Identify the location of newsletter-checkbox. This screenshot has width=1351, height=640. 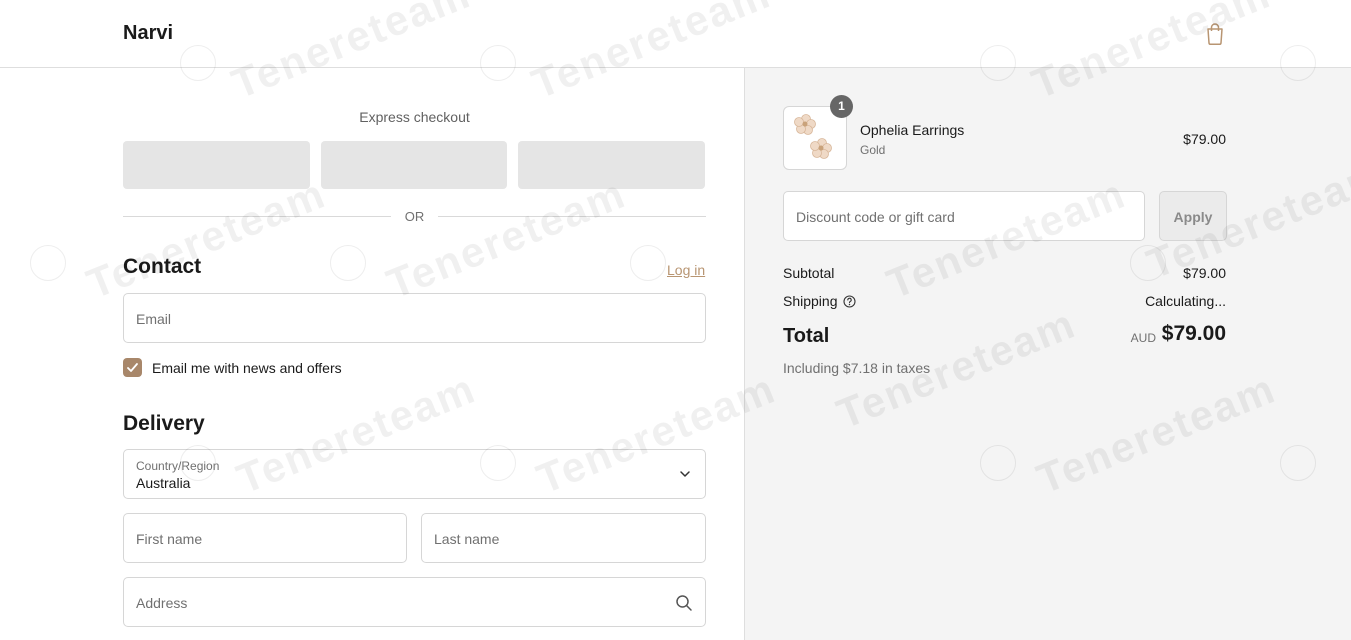
(132, 367).